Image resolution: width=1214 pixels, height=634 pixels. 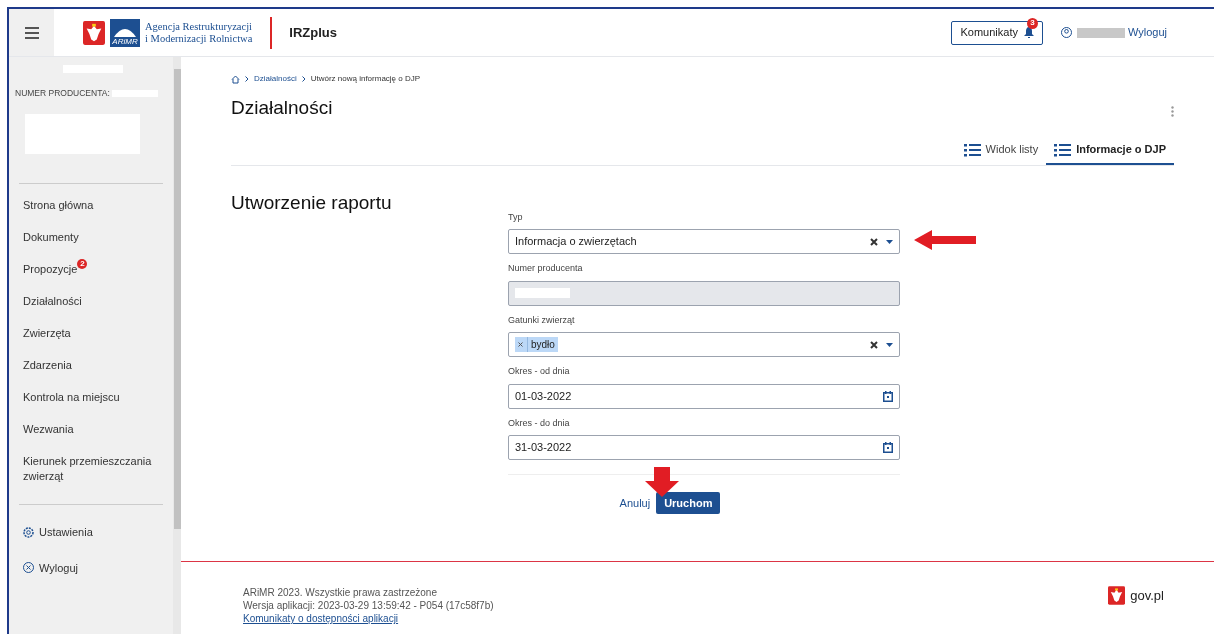 I want to click on current-page-text: Utwórz nową informację o DJP, so click(x=365, y=79).